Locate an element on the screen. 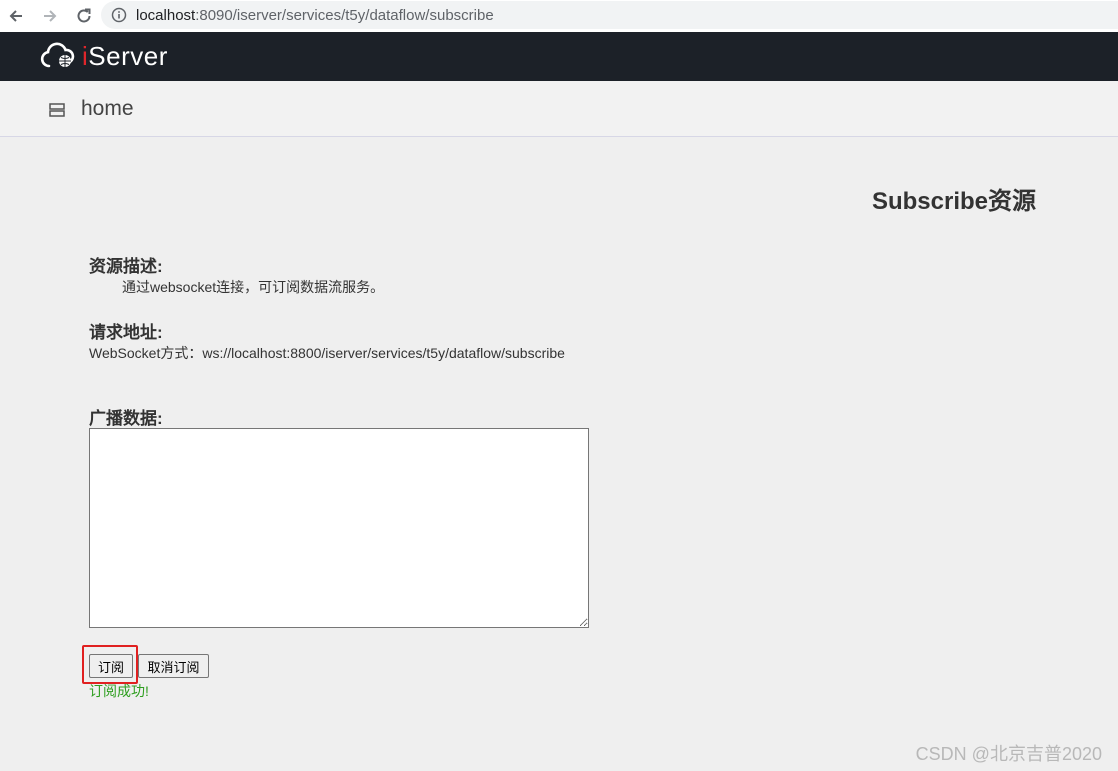 This screenshot has width=1118, height=771. info-icon is located at coordinates (119, 15).